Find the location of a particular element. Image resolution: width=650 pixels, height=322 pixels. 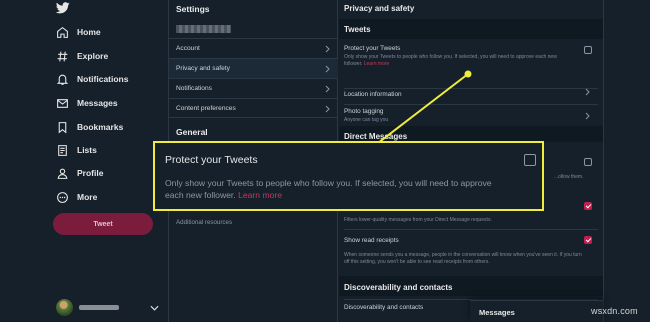

nav-label: More is located at coordinates (87, 197).